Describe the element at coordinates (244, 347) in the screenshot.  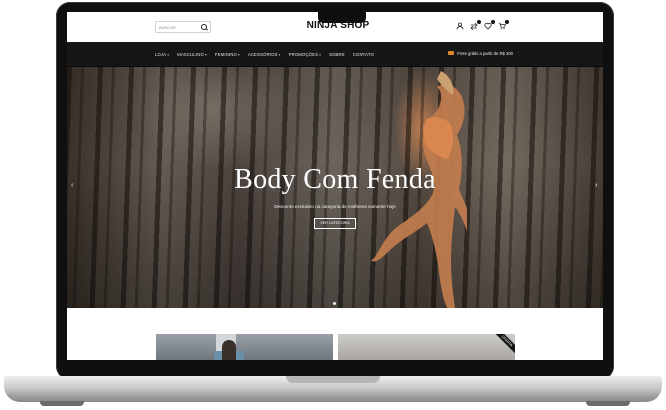
I see `category-card-men` at that location.